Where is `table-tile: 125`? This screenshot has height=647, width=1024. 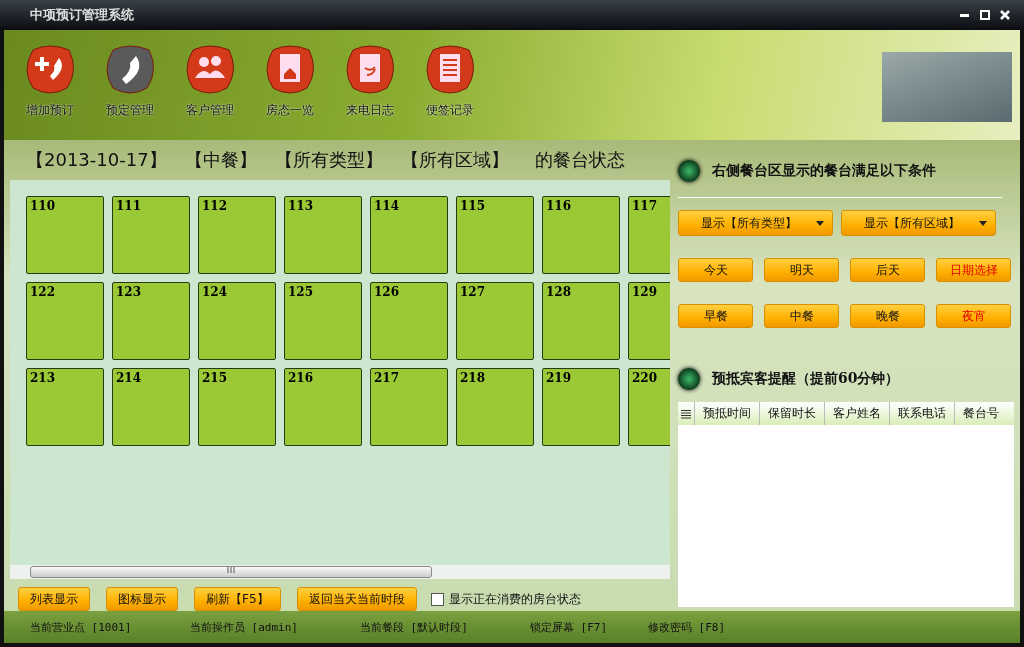 table-tile: 125 is located at coordinates (323, 320).